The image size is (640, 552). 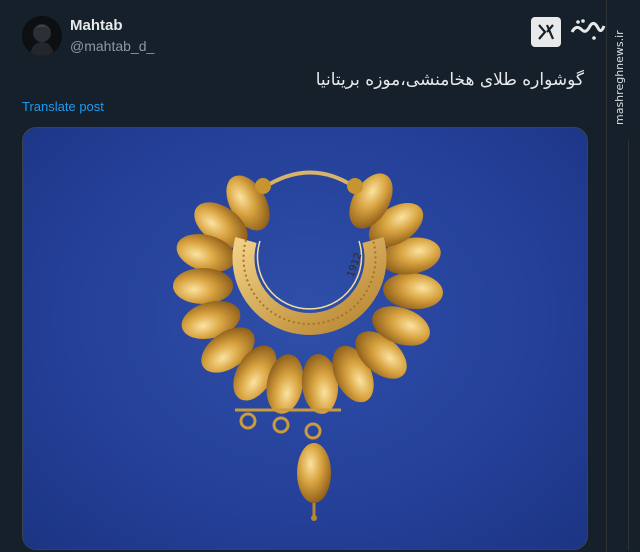 What do you see at coordinates (112, 46) in the screenshot?
I see `user-handle: @mahtab_d_` at bounding box center [112, 46].